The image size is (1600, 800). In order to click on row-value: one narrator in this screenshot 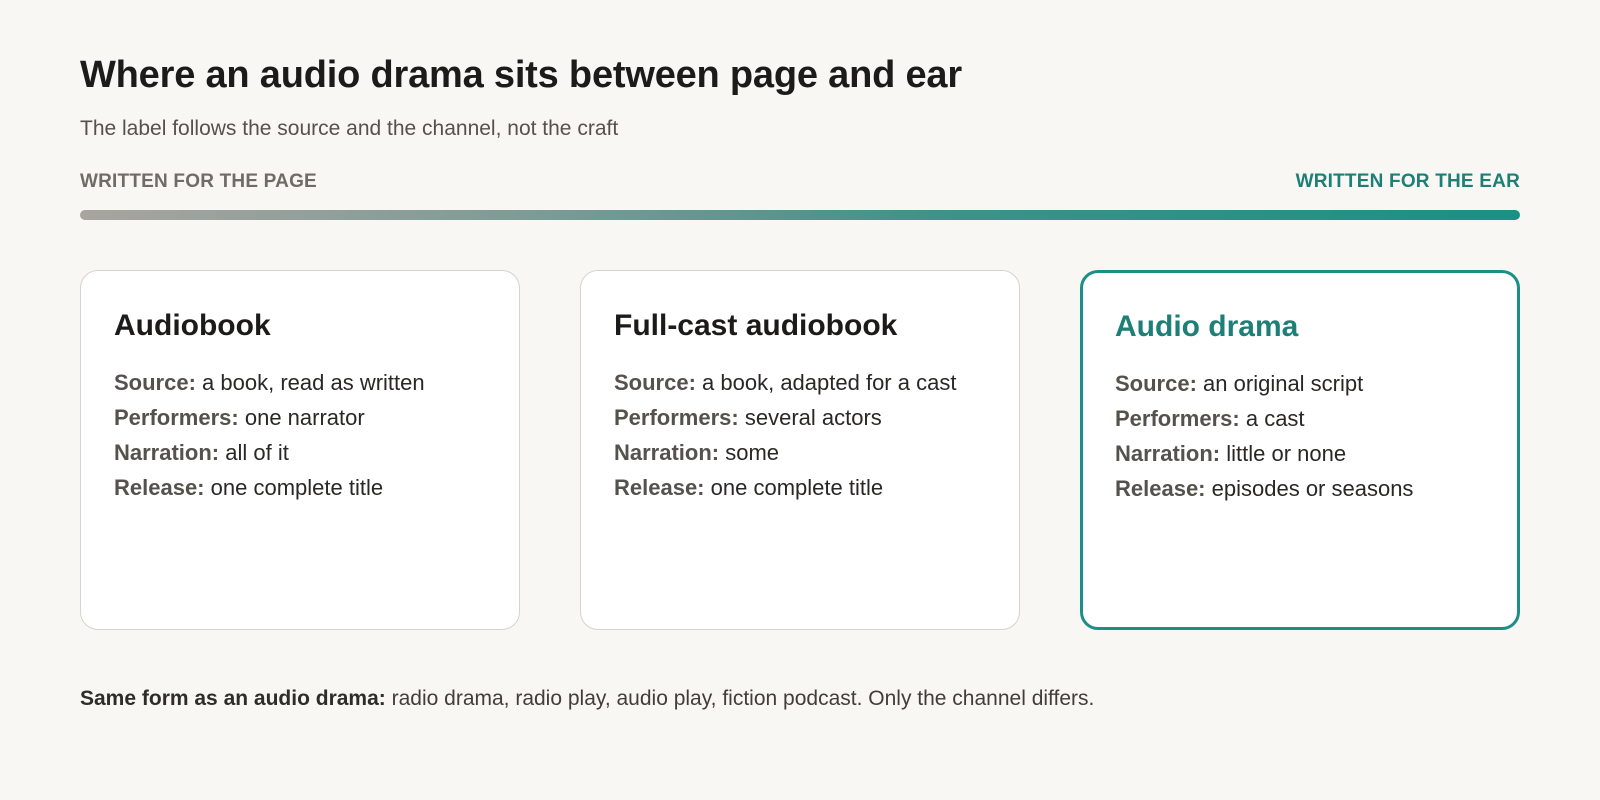, I will do `click(304, 417)`.